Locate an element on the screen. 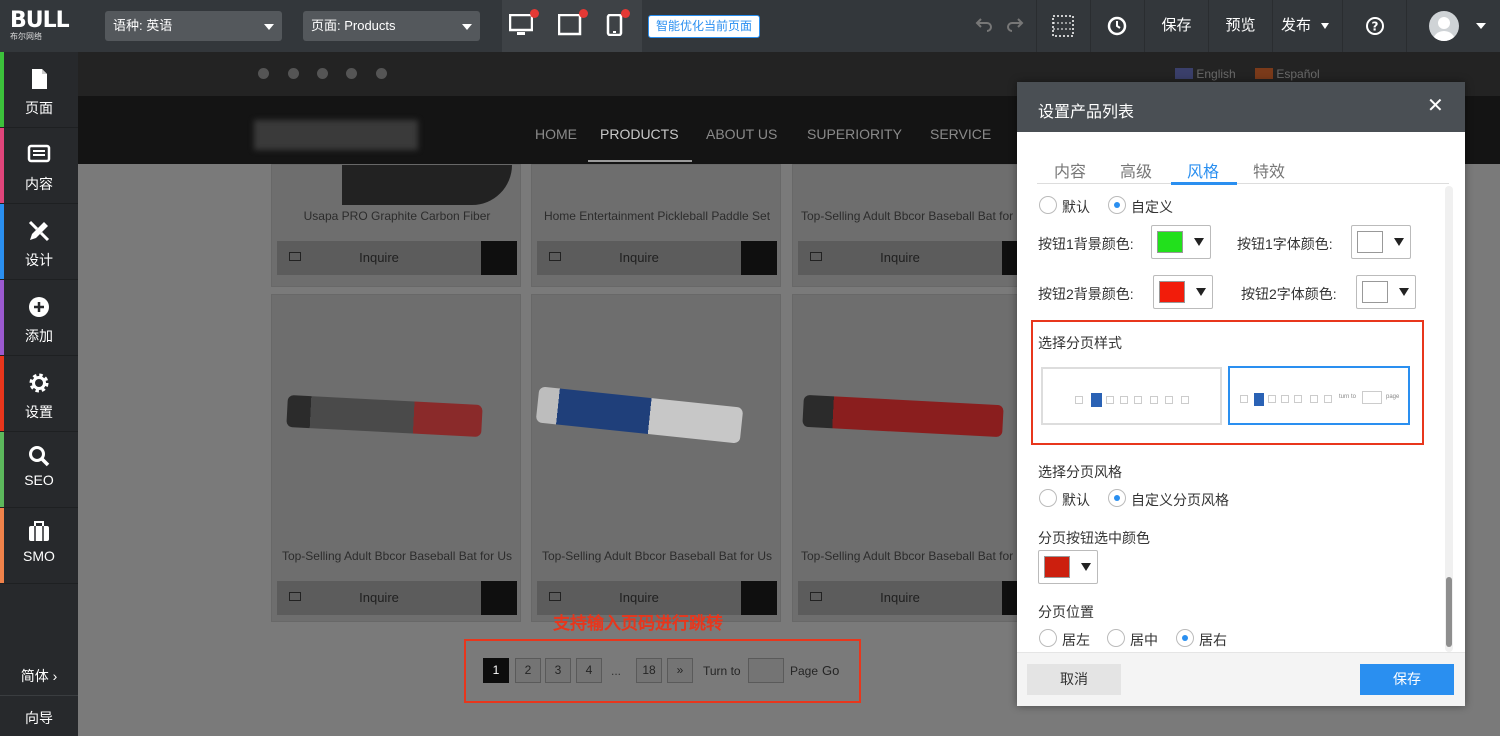  pinterest-icon is located at coordinates (293, 73).